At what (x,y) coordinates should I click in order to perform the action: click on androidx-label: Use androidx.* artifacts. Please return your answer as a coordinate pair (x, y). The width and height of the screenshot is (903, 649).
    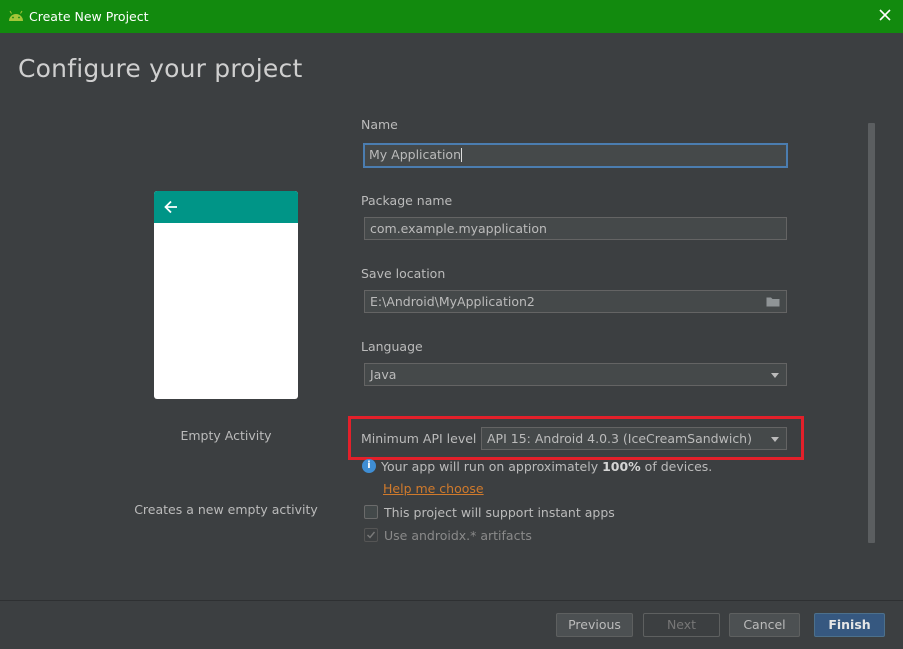
    Looking at the image, I should click on (458, 535).